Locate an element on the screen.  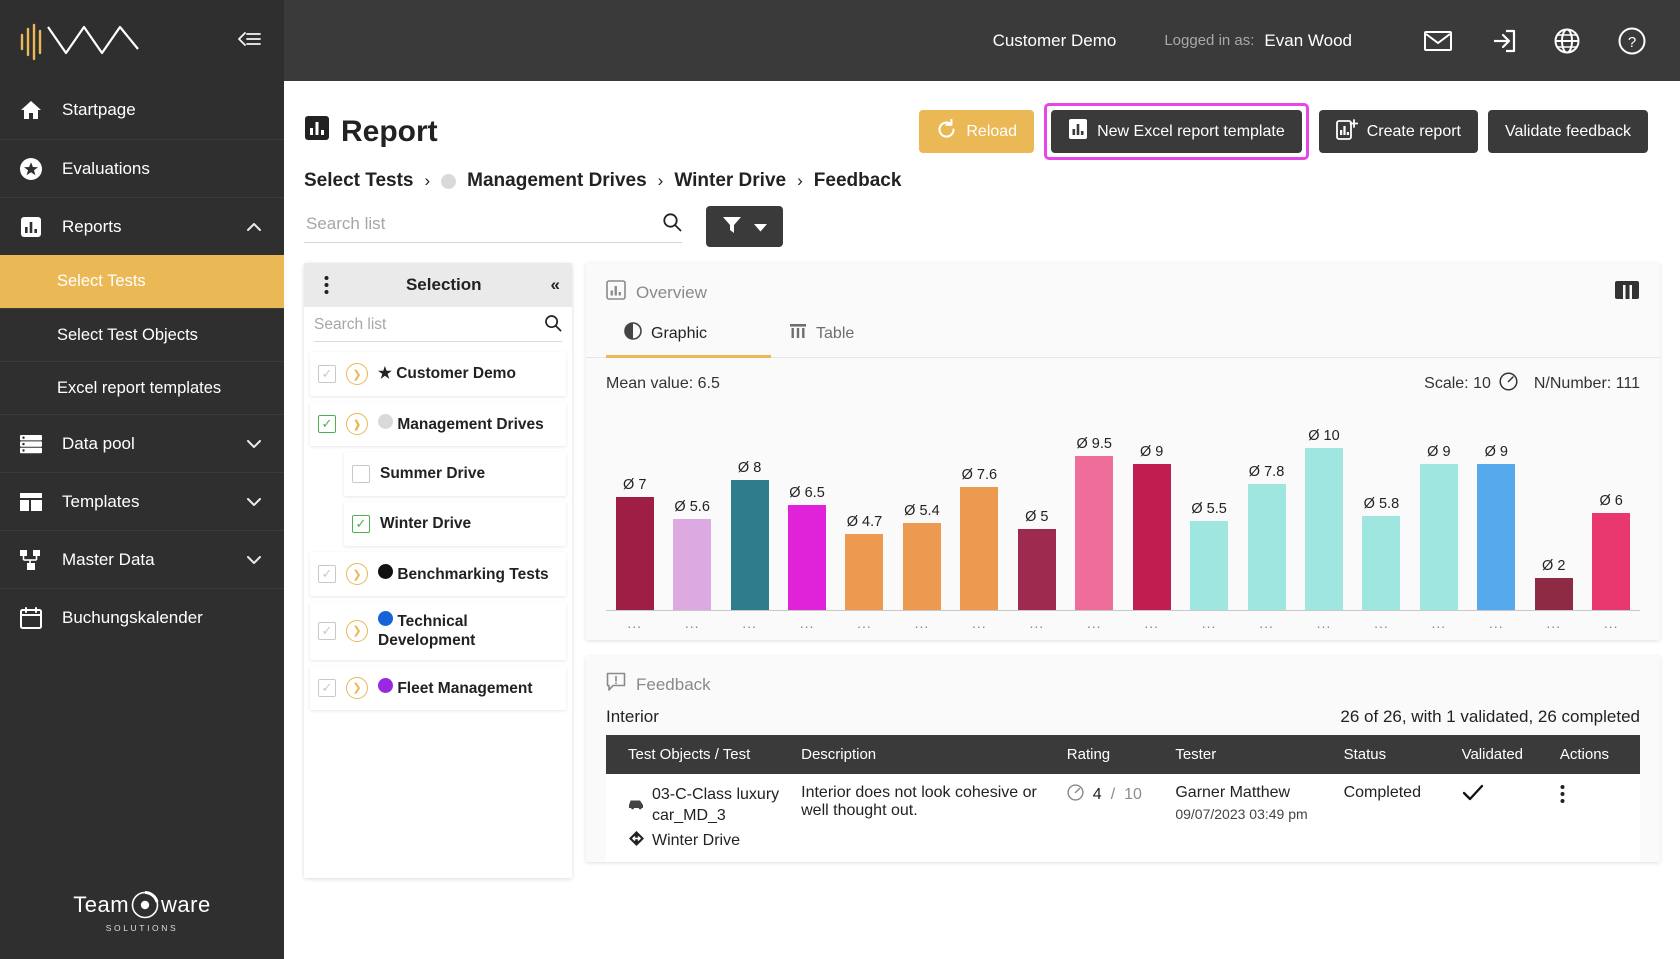
sidebar-item-master-data: Master Data is located at coordinates (142, 559).